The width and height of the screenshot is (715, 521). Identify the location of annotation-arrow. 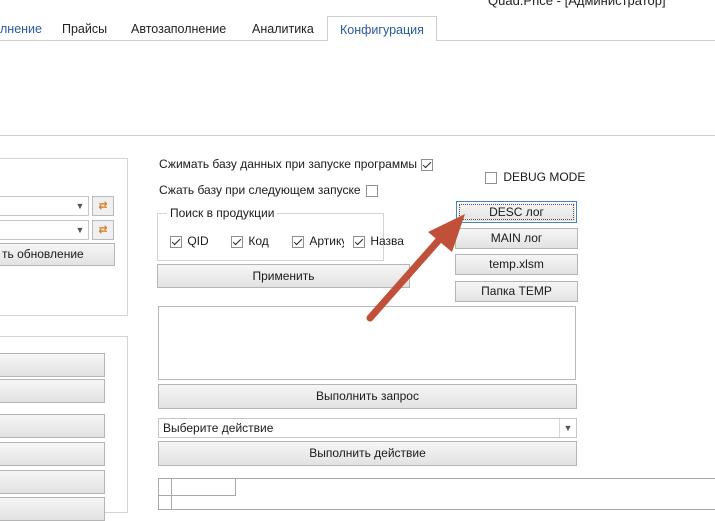
(415, 268).